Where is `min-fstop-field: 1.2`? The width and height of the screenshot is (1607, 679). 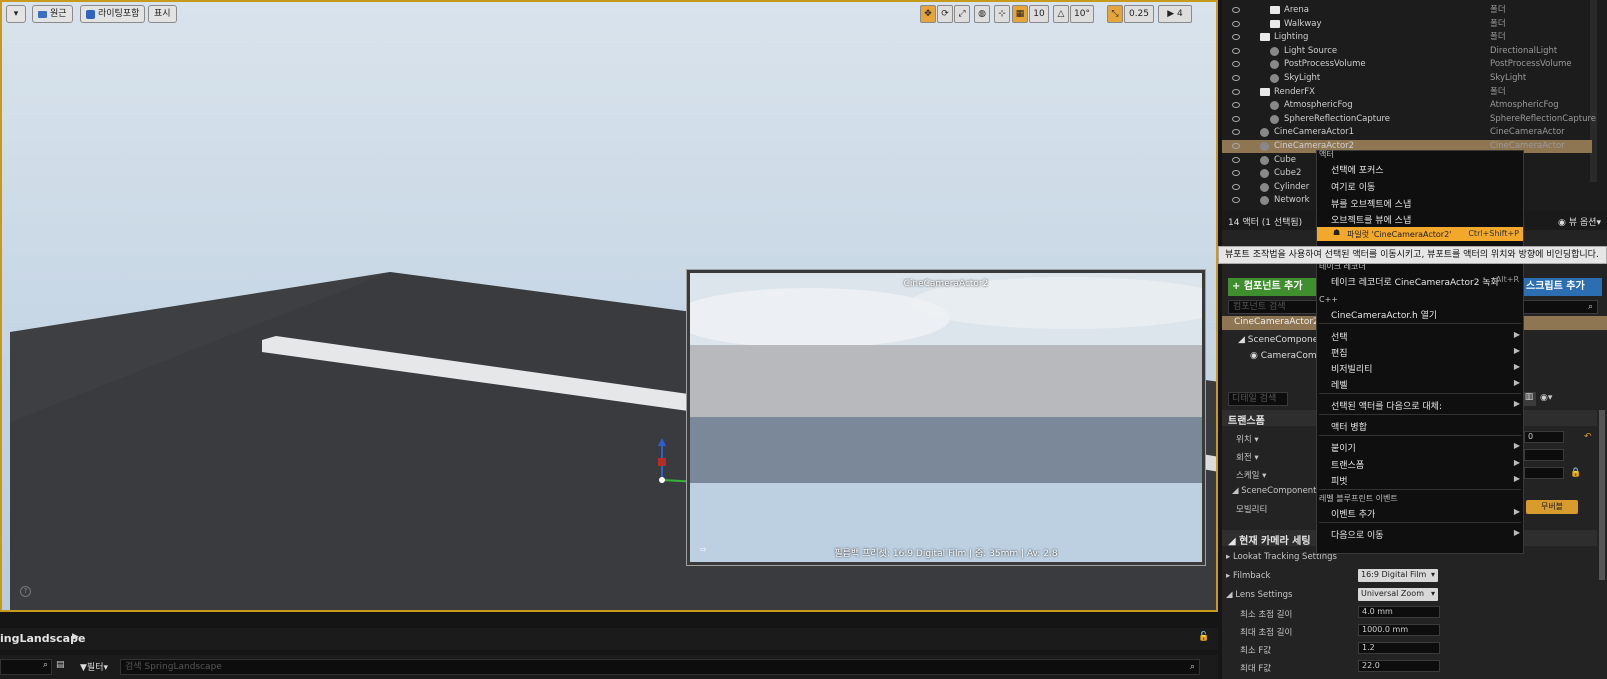 min-fstop-field: 1.2 is located at coordinates (1399, 648).